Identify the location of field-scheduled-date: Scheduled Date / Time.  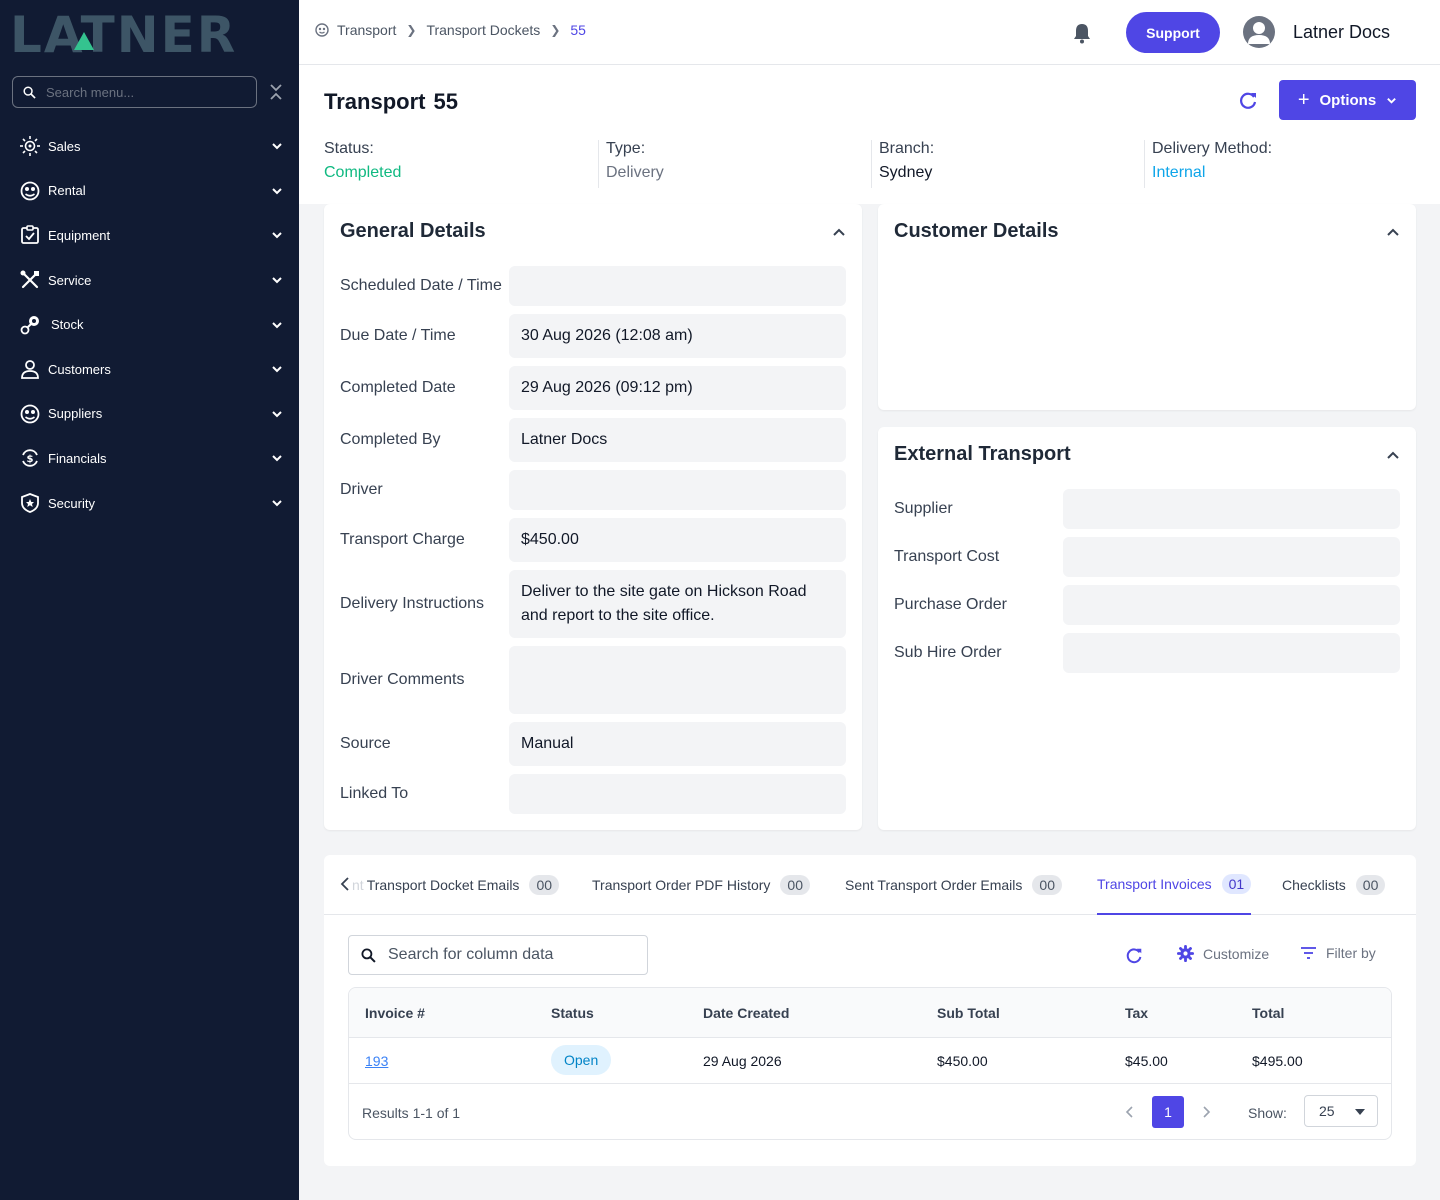
(593, 286).